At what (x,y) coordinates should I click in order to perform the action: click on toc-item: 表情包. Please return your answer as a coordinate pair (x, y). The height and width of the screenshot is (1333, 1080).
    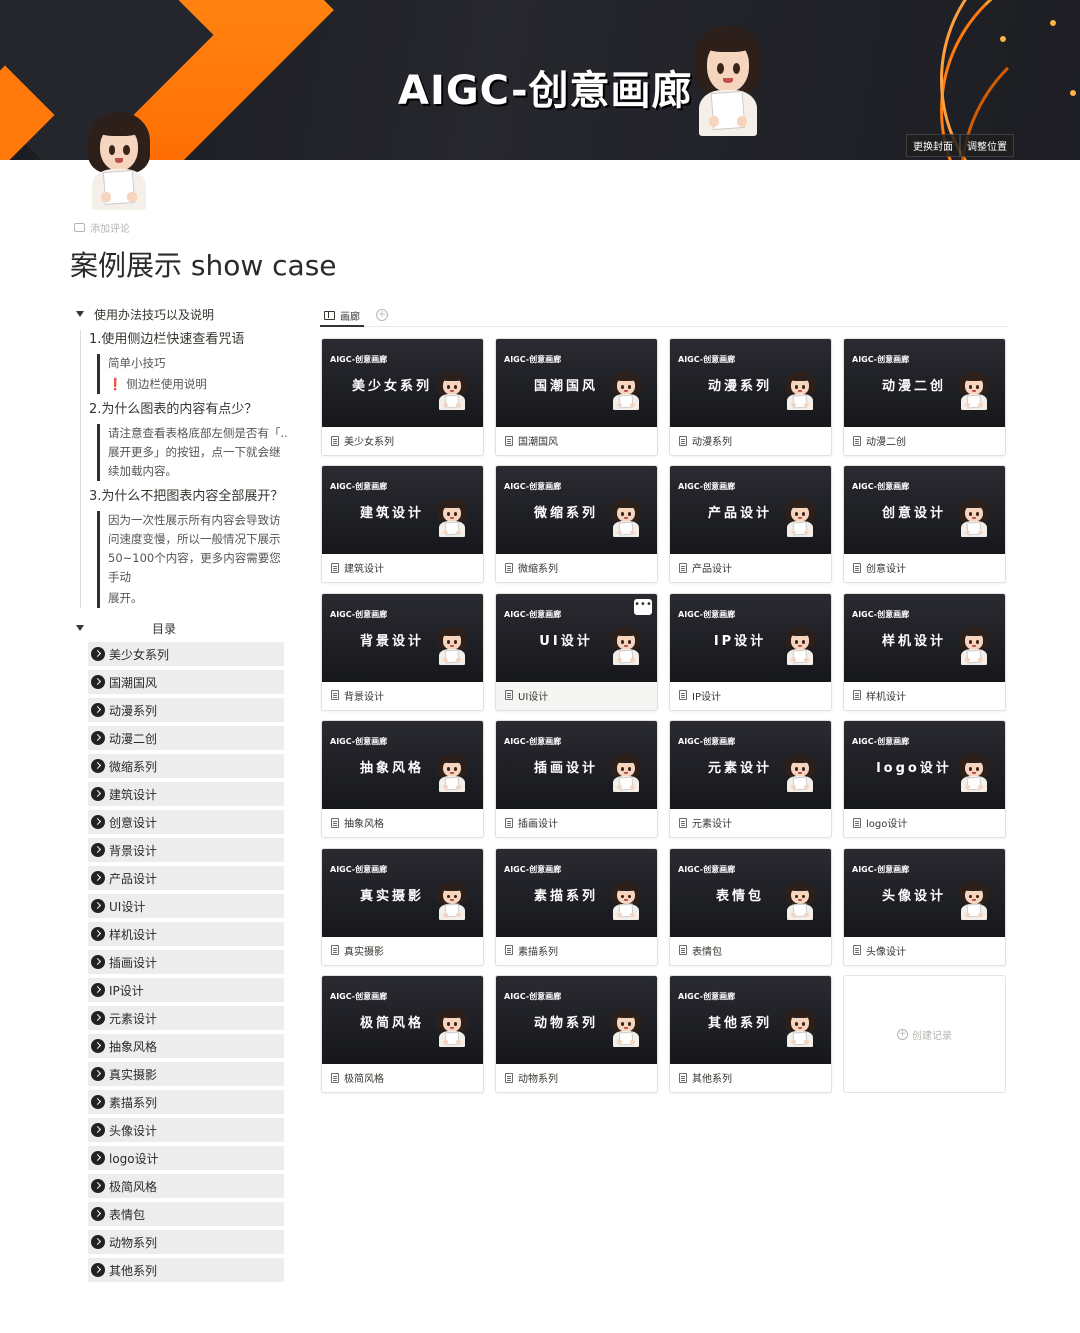
    Looking at the image, I should click on (186, 1214).